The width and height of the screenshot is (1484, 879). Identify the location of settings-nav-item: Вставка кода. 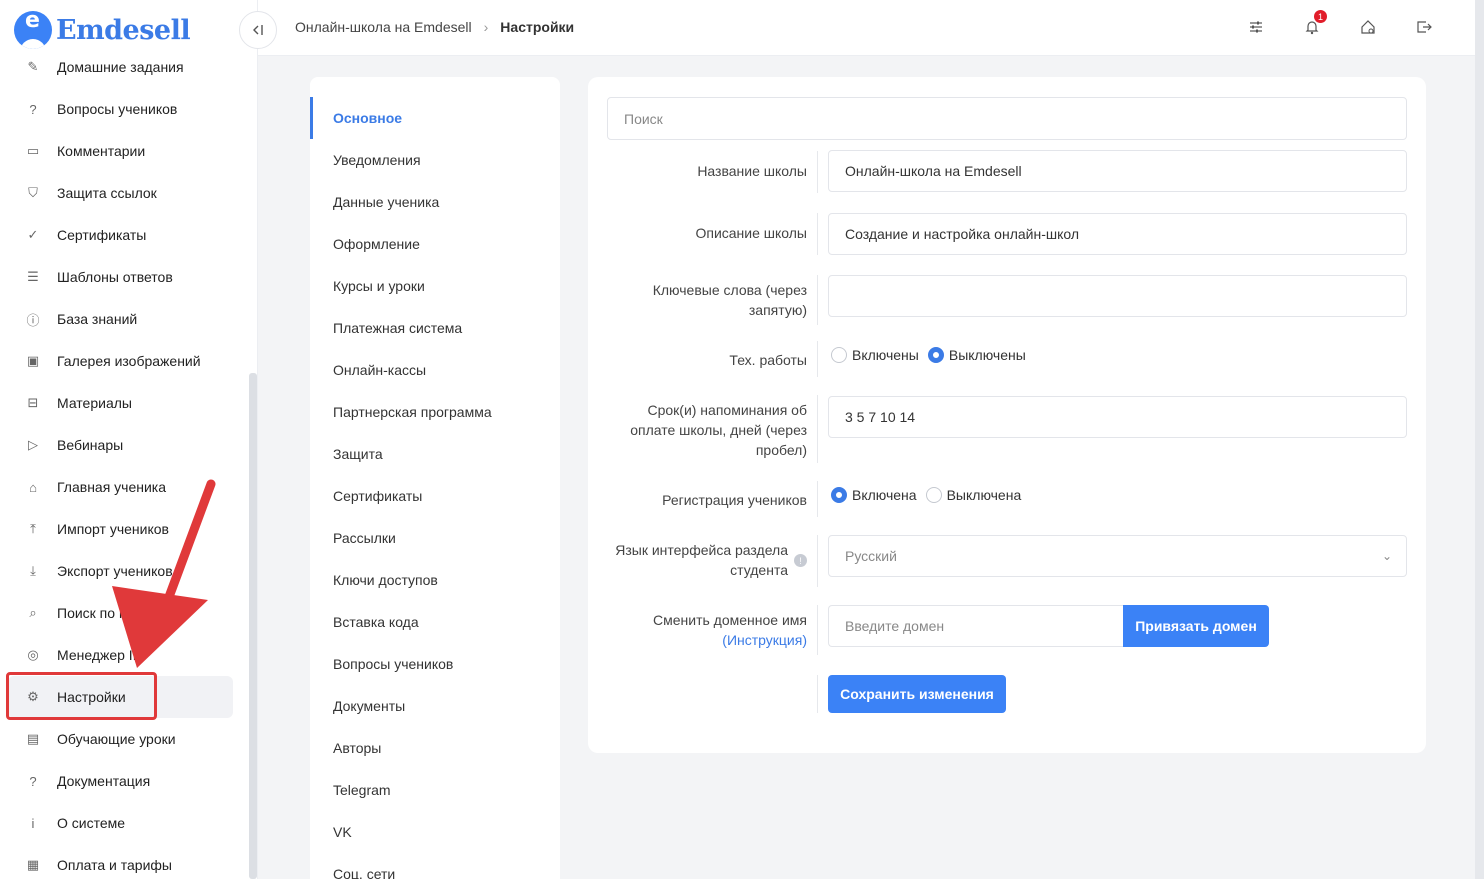
(435, 622).